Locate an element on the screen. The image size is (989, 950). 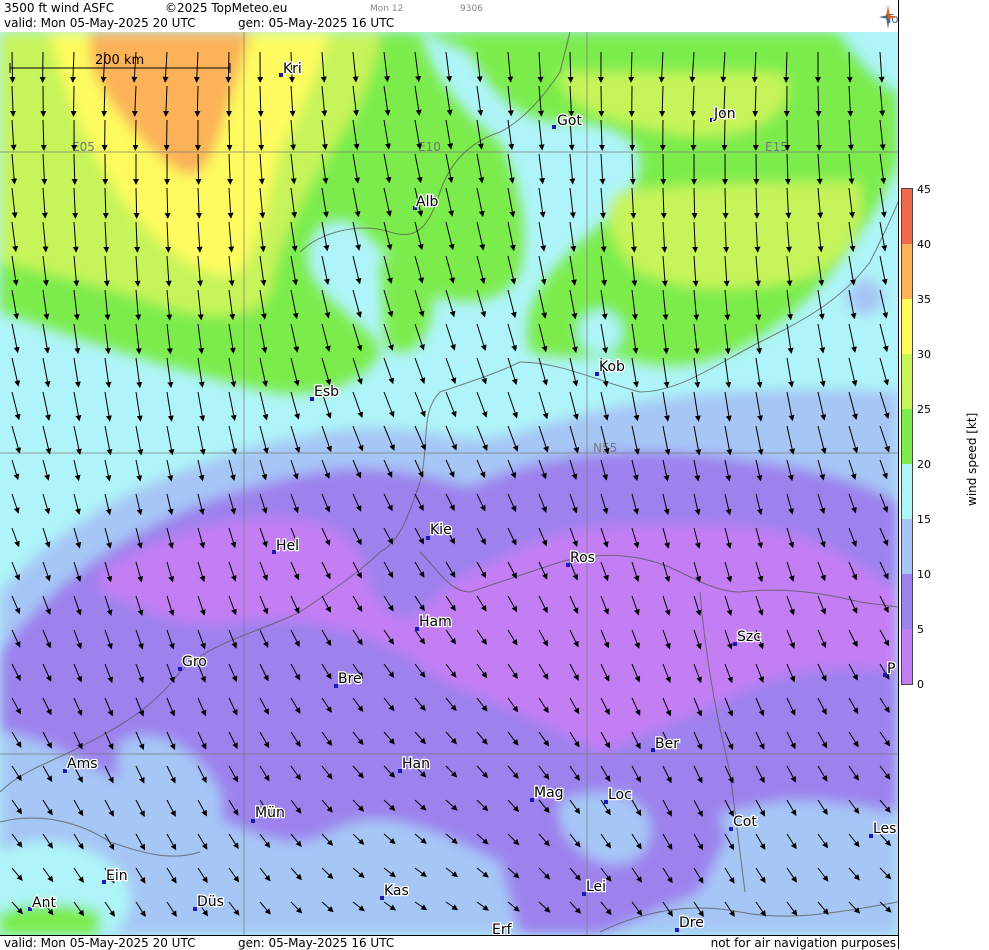
tick-15: 15 is located at coordinates (924, 519).